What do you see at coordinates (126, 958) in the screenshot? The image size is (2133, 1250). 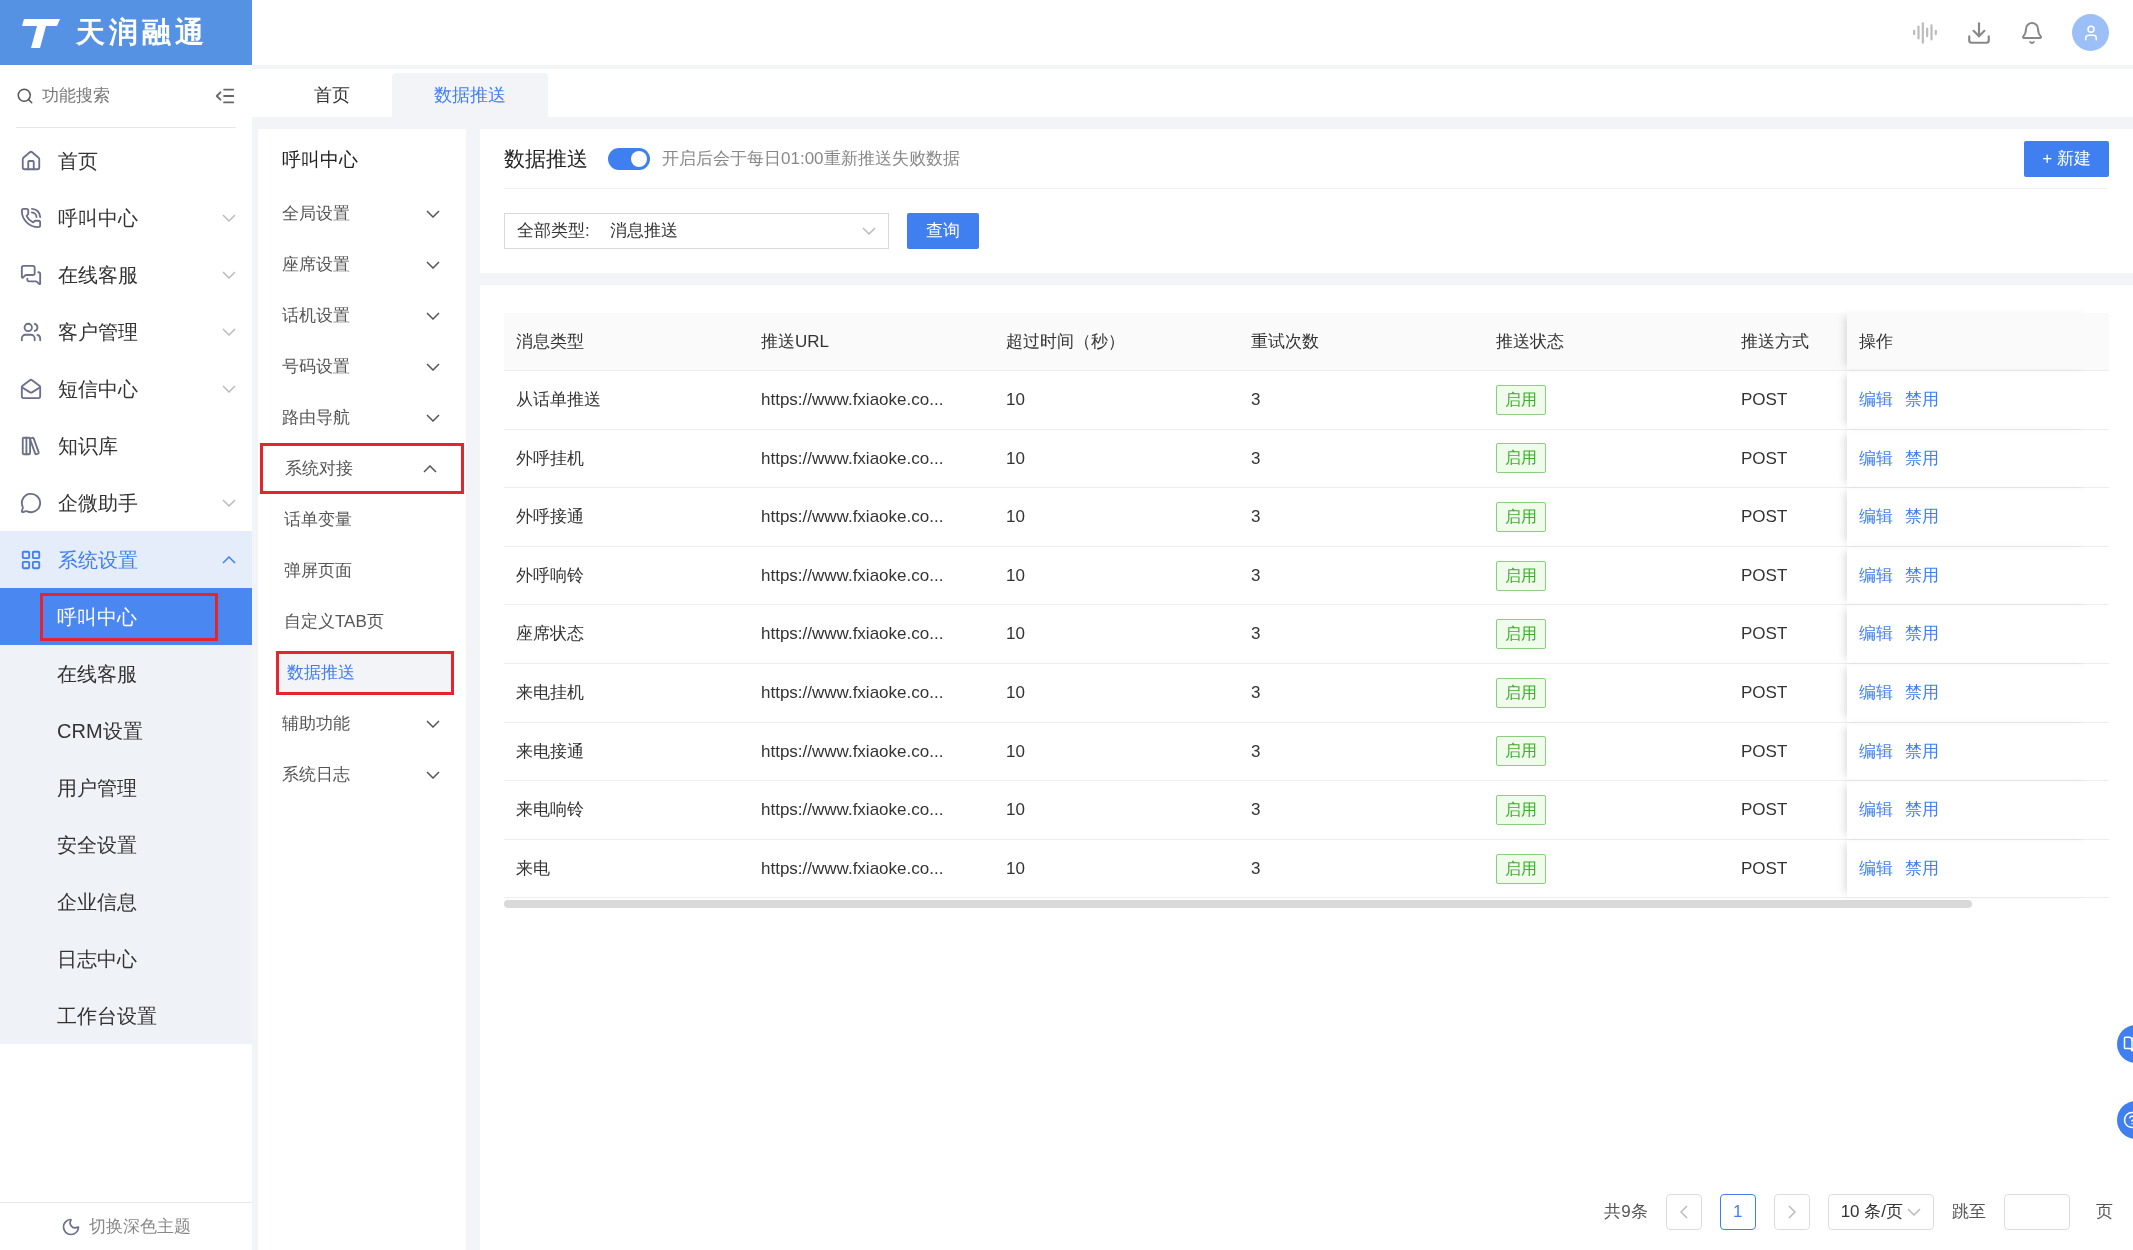 I see `sidebar-subitem: 日志中心` at bounding box center [126, 958].